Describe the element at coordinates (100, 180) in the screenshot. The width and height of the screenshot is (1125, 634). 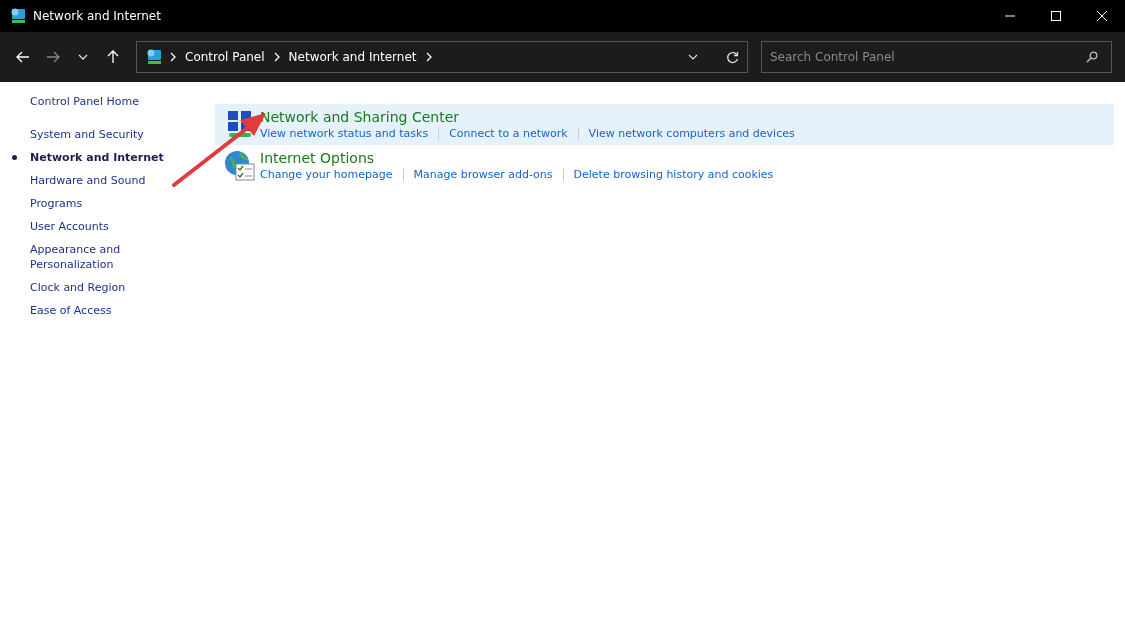
I see `sidebar-item: Hardware and Sound` at that location.